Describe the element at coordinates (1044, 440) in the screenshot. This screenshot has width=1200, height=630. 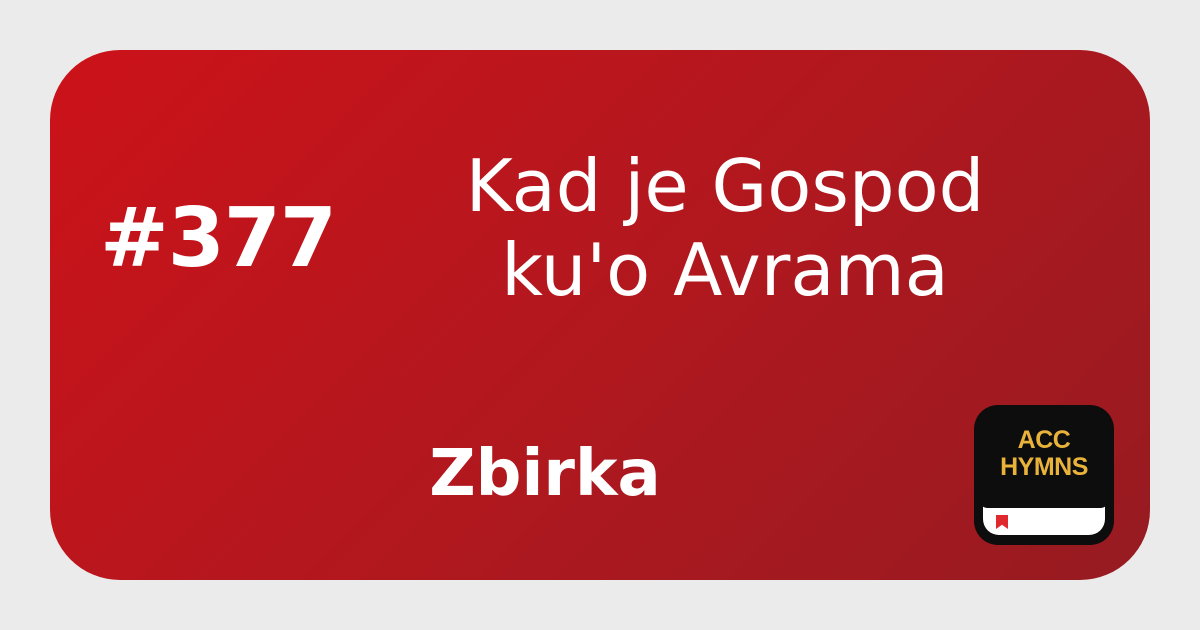
I see `logo-text-line-1: ACC` at that location.